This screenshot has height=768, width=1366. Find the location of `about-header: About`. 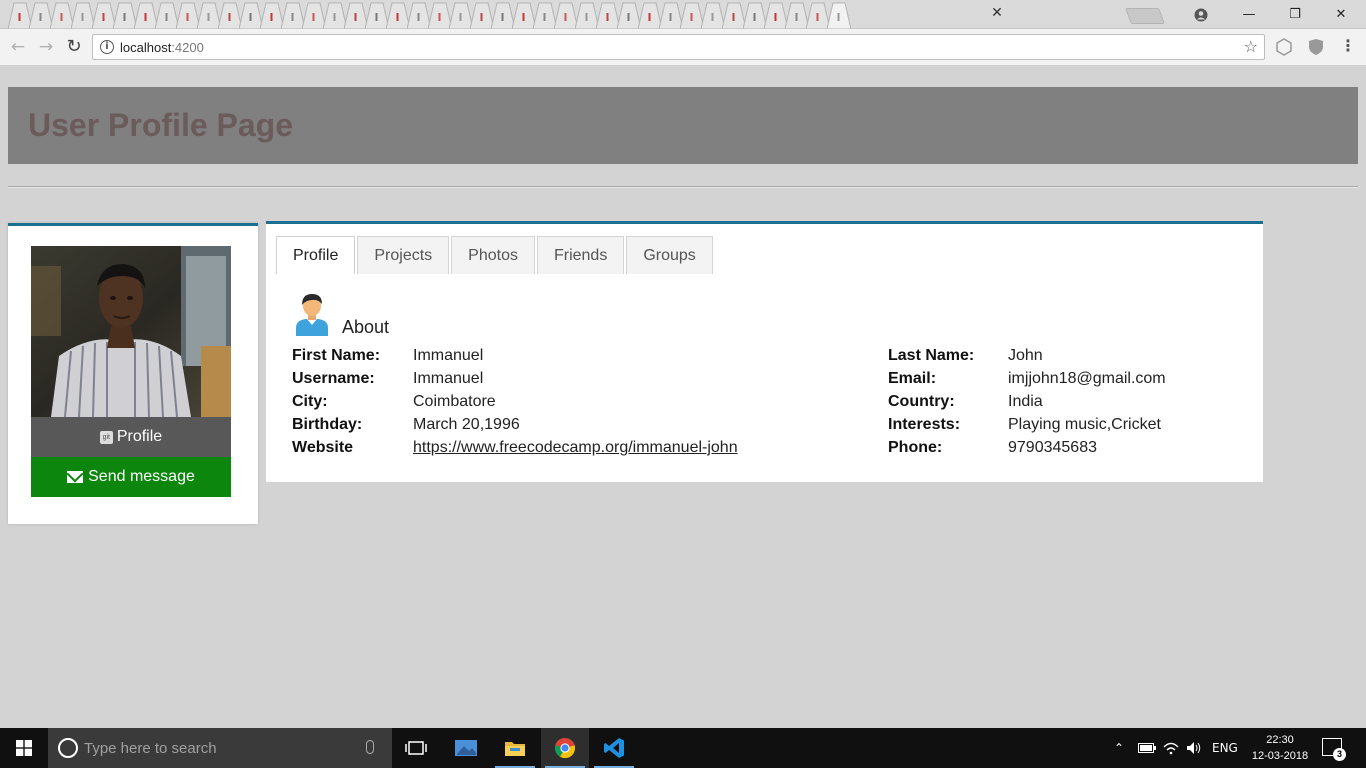

about-header: About is located at coordinates (341, 314).